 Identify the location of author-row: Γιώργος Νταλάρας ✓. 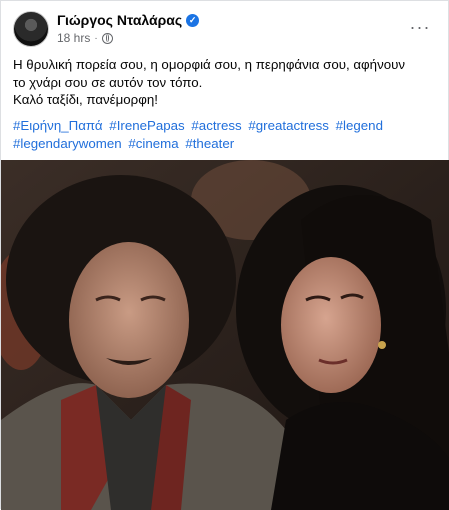
(128, 20).